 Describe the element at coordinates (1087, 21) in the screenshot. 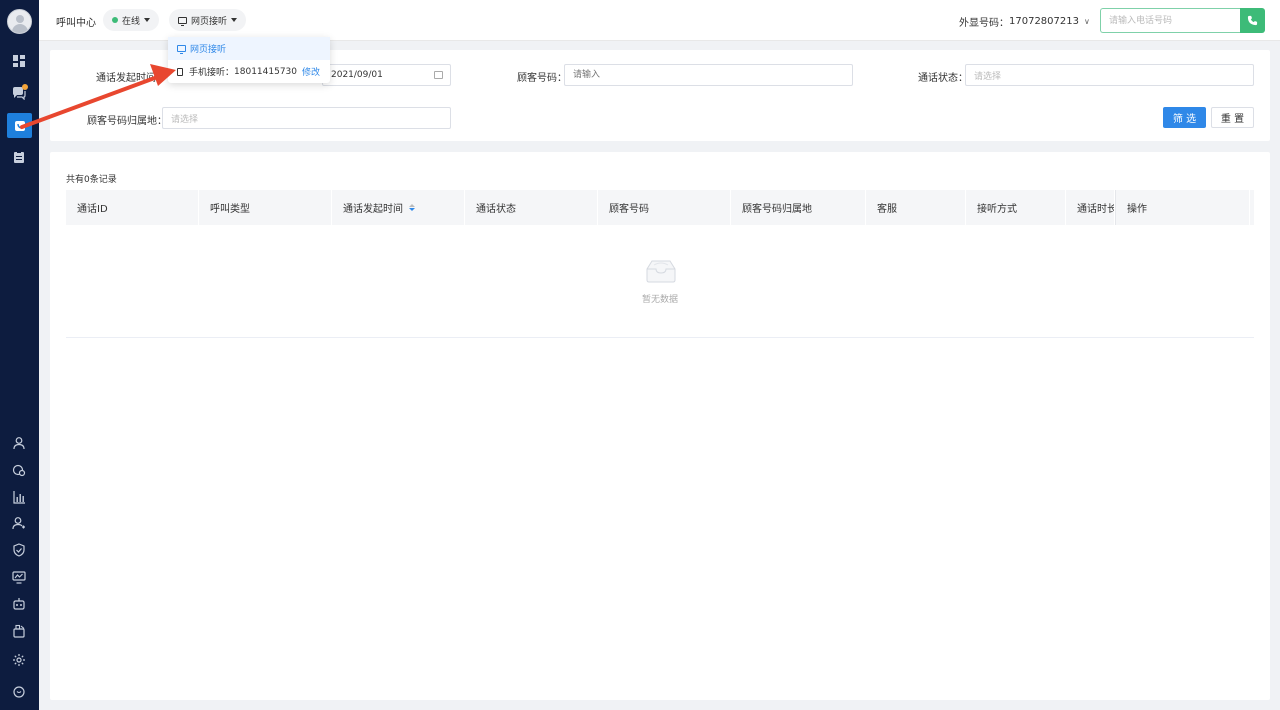

I see `chevron-down-icon: ∨` at that location.